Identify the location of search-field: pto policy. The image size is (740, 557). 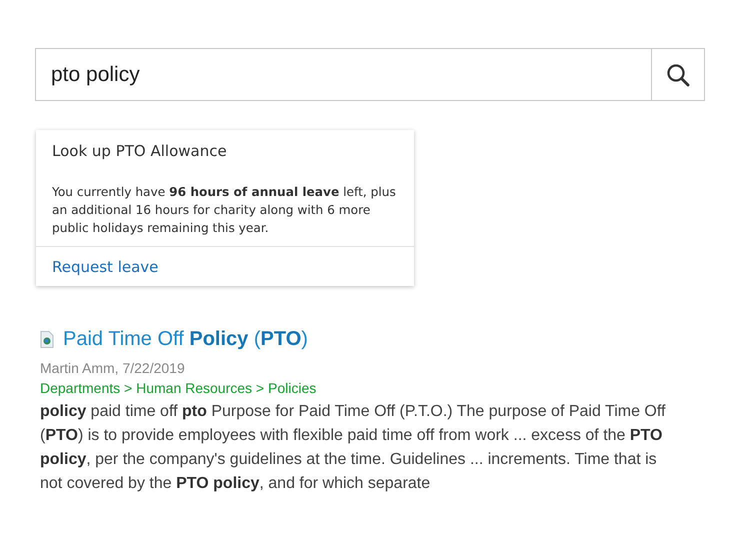
(343, 74).